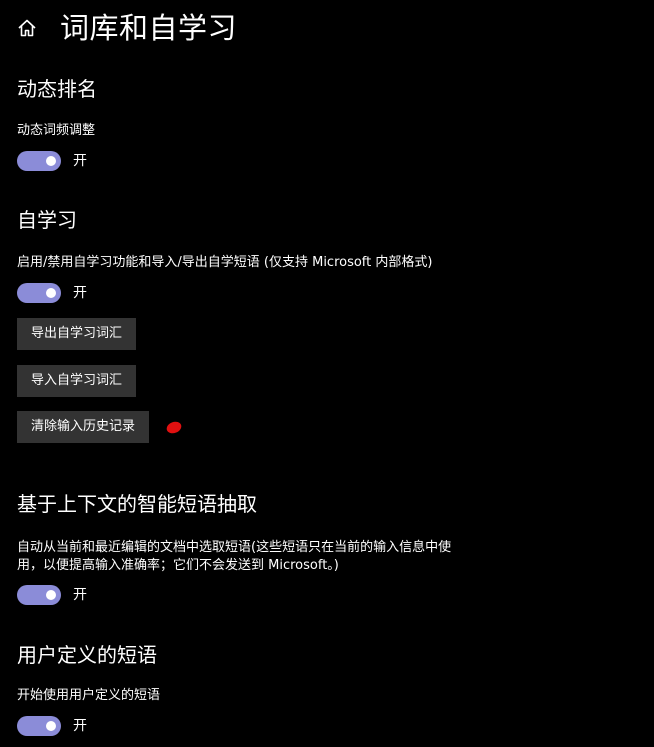 The height and width of the screenshot is (747, 654). I want to click on section-user-defined-phrases: 用户定义的短语, so click(327, 655).